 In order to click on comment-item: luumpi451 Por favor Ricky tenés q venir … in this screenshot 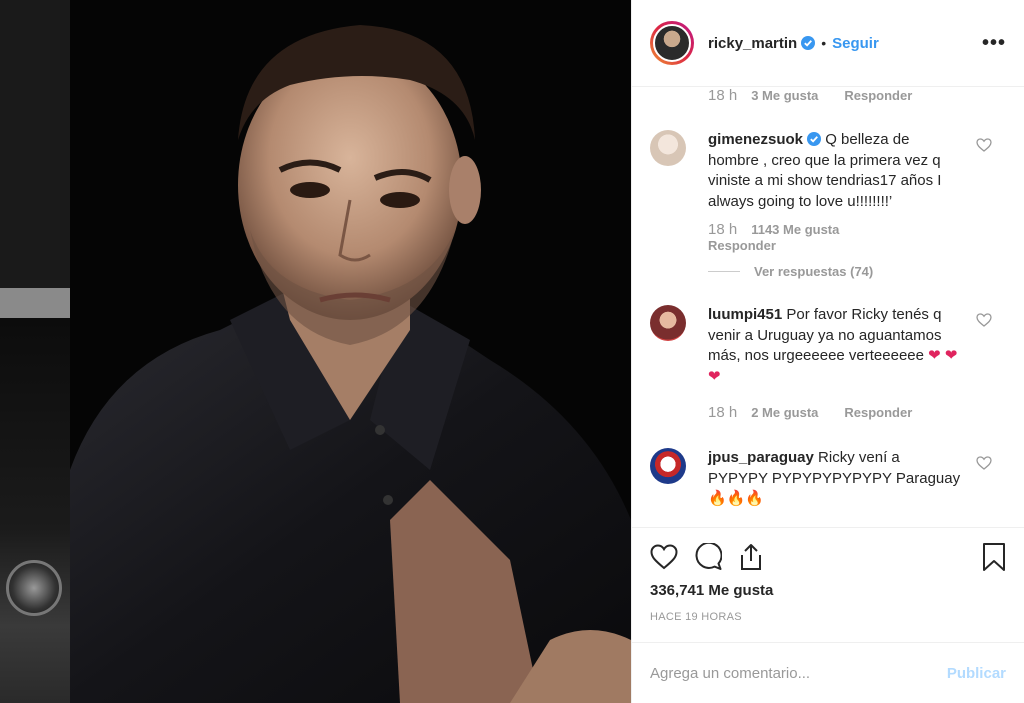, I will do `click(828, 346)`.